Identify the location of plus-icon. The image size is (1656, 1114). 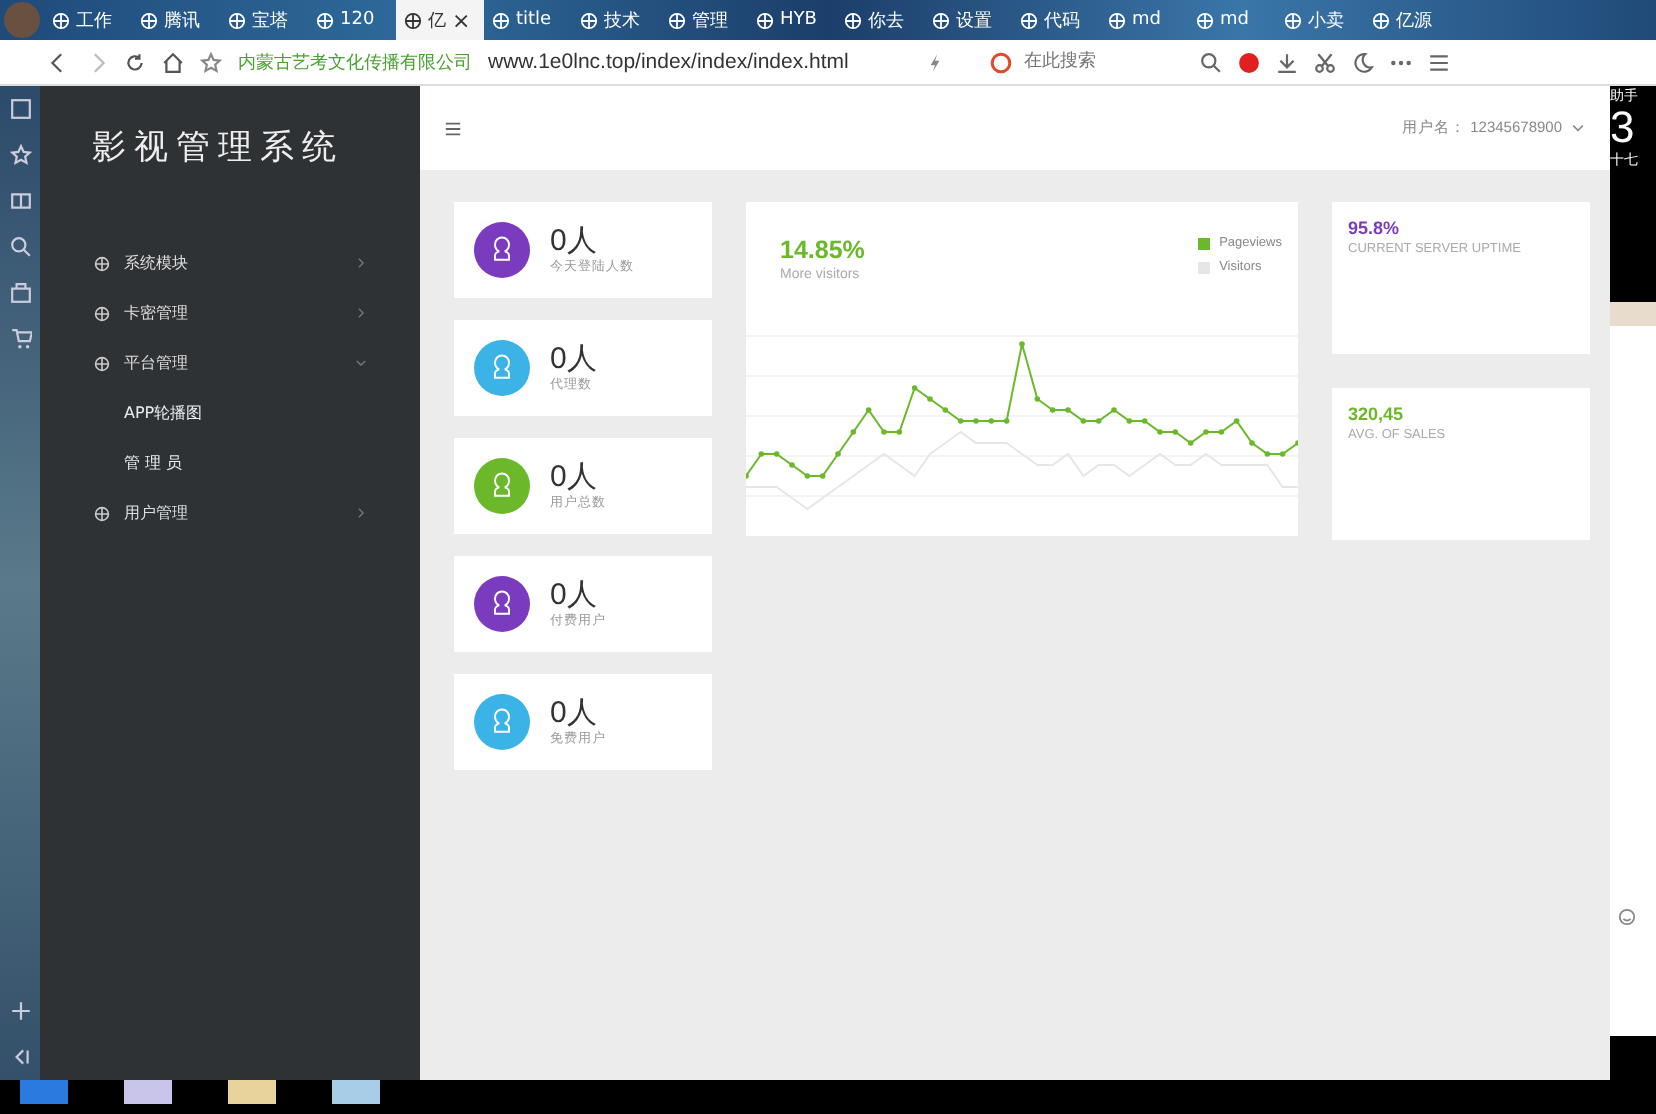
(20, 1011).